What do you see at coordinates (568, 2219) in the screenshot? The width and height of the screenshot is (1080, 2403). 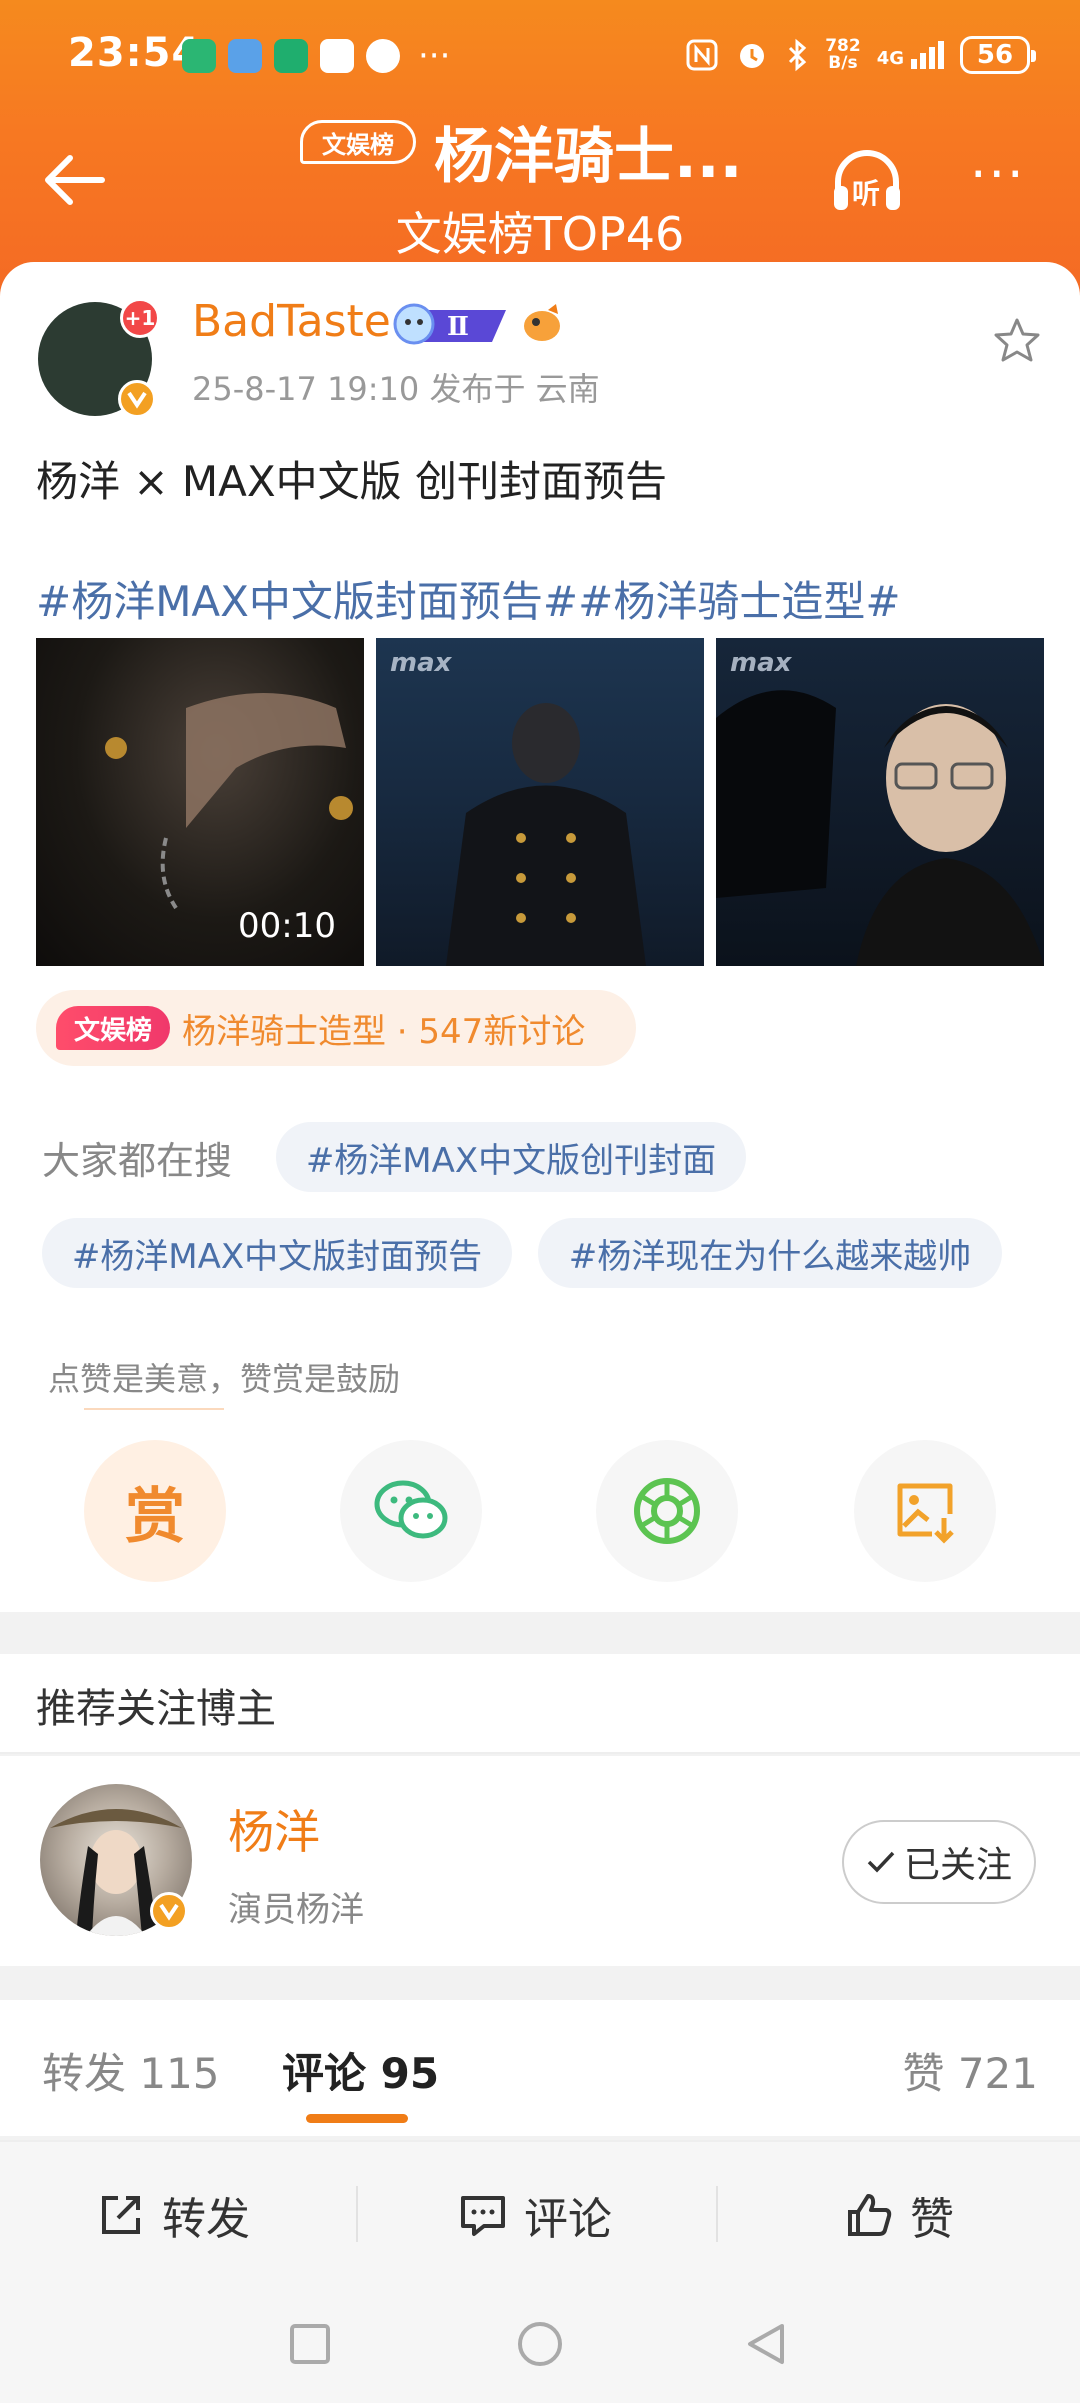 I see `comment-label: 评论` at bounding box center [568, 2219].